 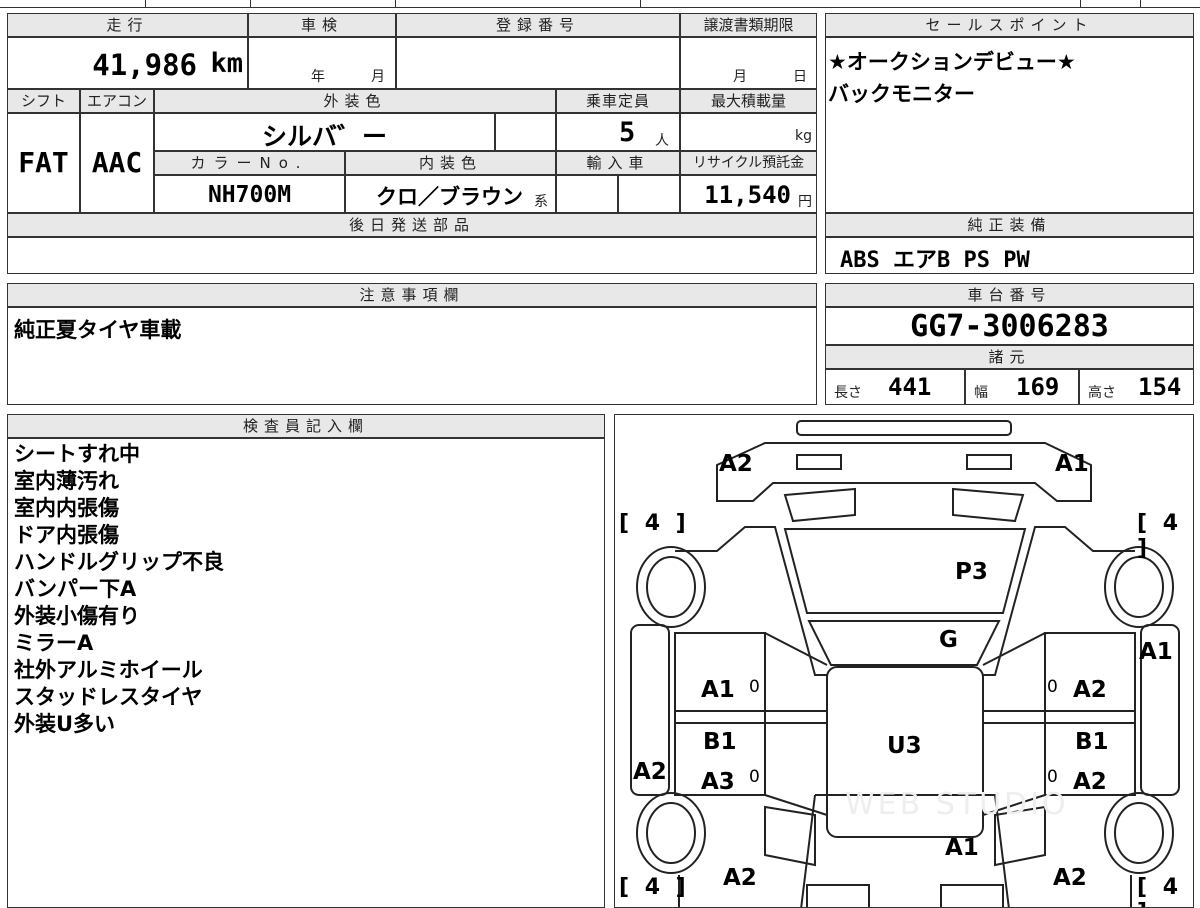 I want to click on mark-left-front-door: A1, so click(x=718, y=690).